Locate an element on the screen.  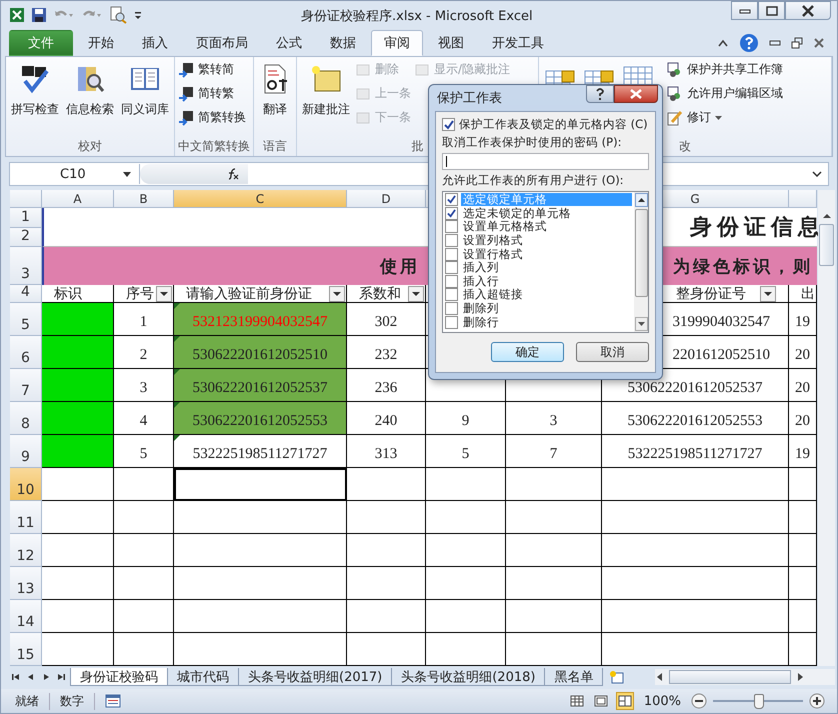
table-cell: 530622201612052537 is located at coordinates (260, 385).